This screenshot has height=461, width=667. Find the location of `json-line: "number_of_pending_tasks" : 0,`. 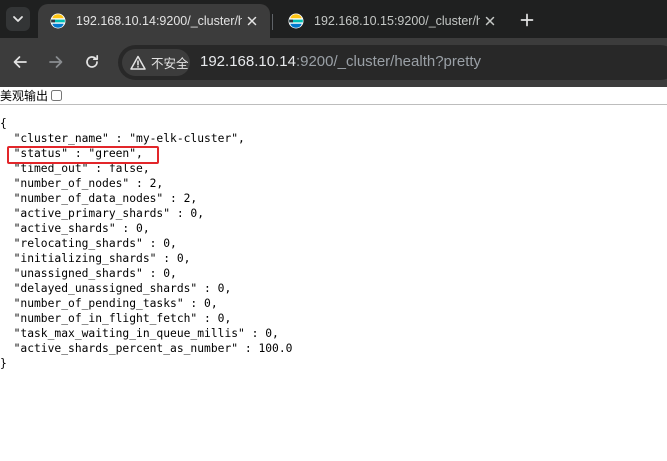

json-line: "number_of_pending_tasks" : 0, is located at coordinates (109, 303).